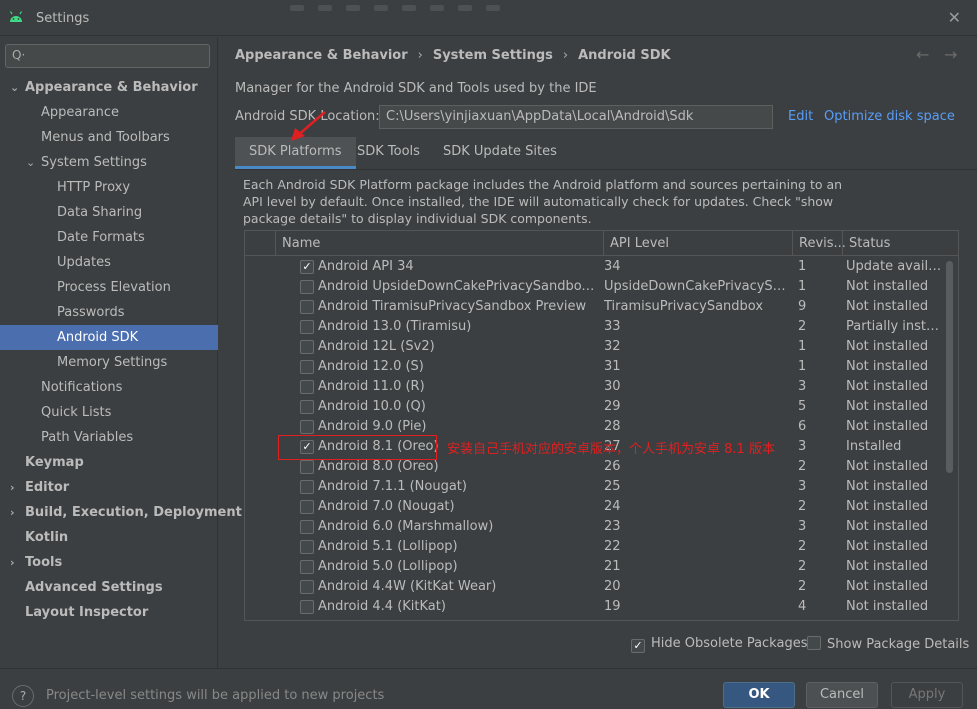 The width and height of the screenshot is (977, 709). I want to click on tree-item-updates: Updates, so click(109, 262).